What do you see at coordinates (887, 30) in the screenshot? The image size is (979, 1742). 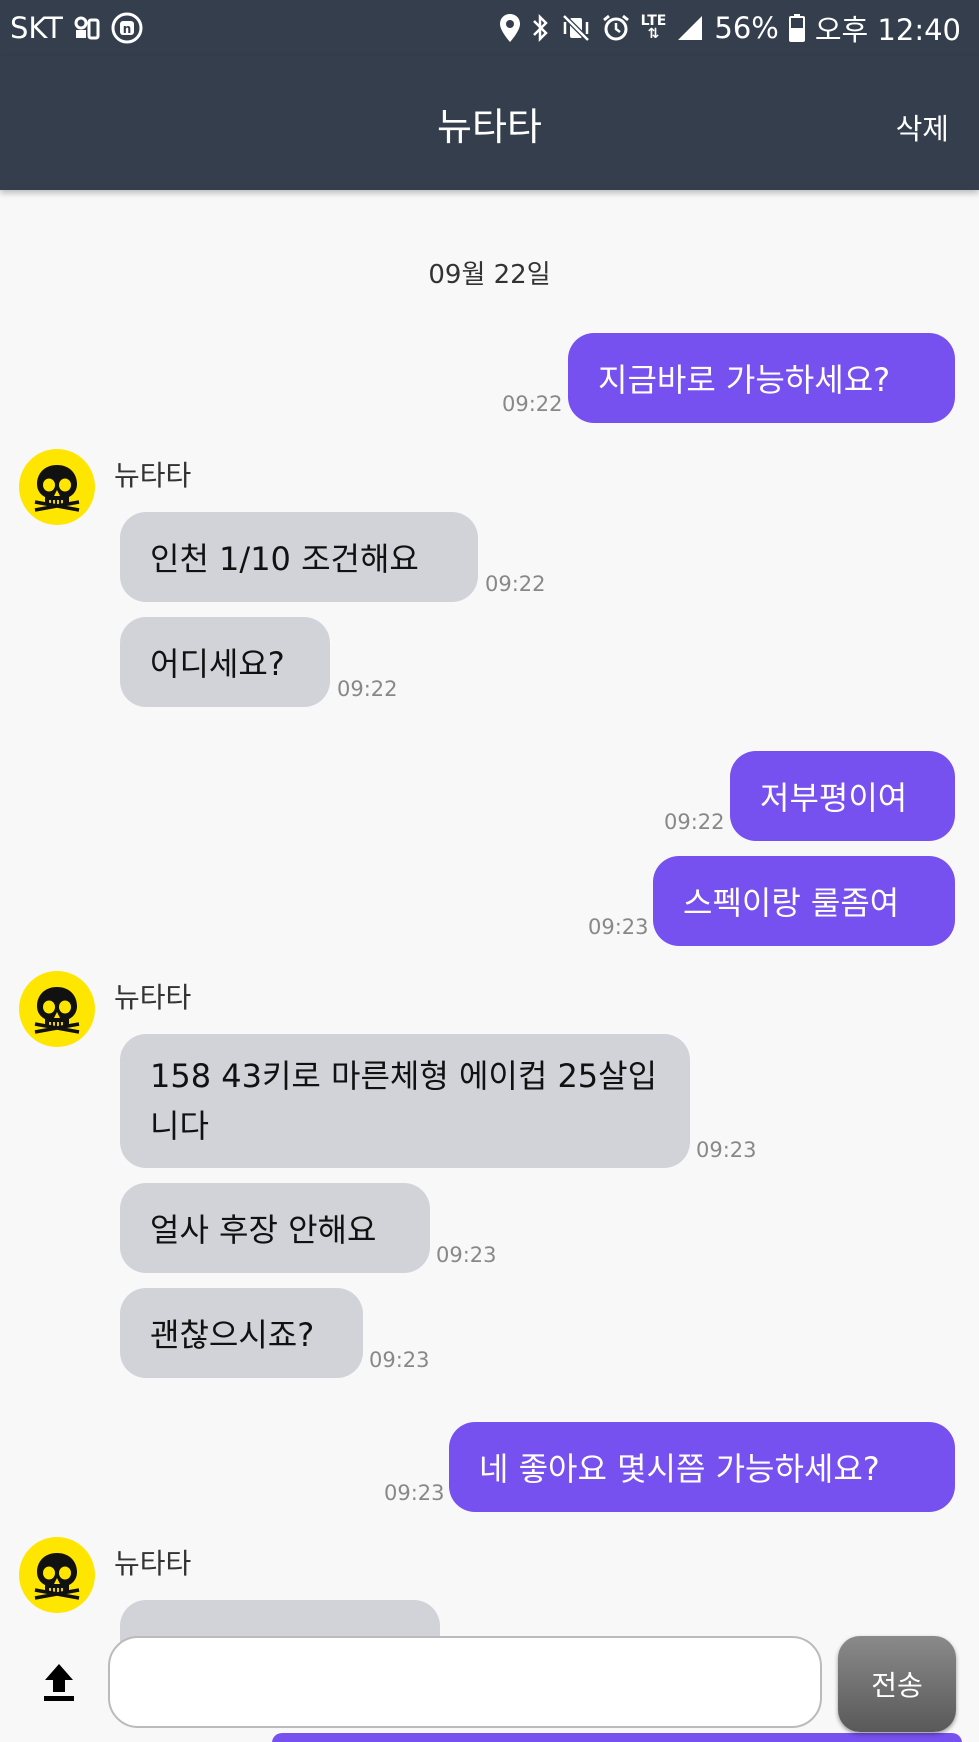 I see `clock: 오후 12:40` at bounding box center [887, 30].